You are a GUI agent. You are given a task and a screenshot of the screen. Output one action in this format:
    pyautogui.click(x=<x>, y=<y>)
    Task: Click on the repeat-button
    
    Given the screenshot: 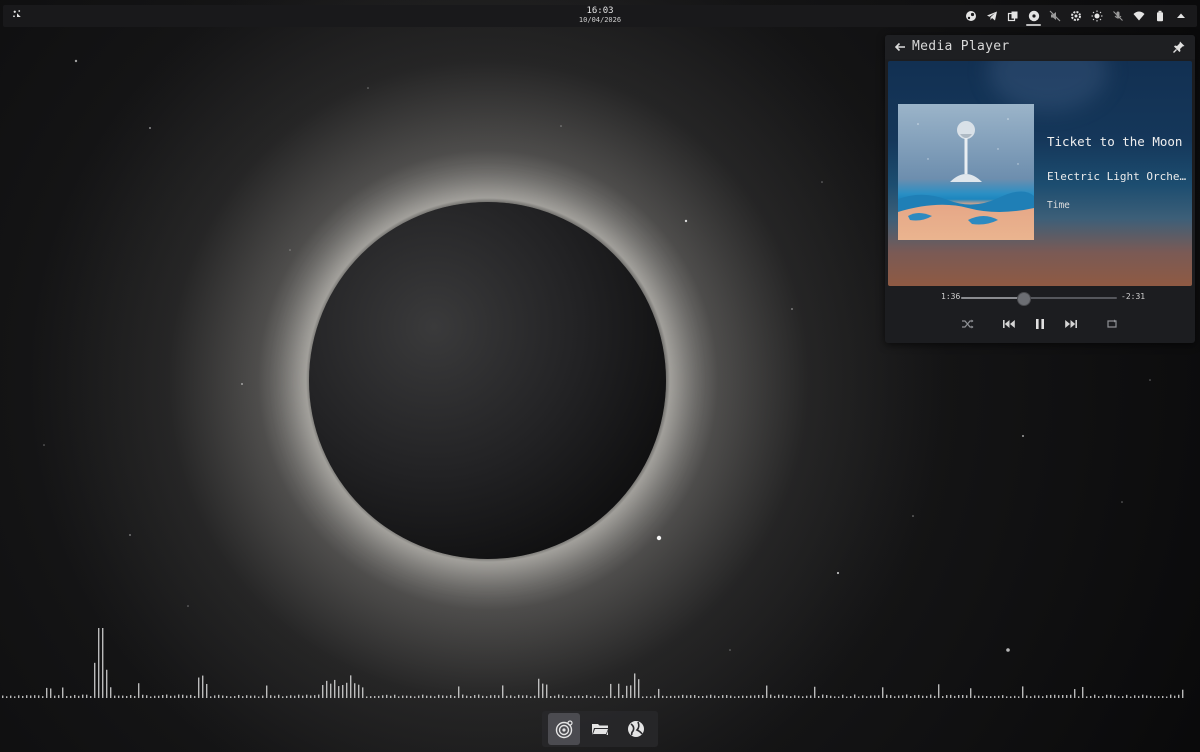 What is the action you would take?
    pyautogui.click(x=1112, y=324)
    